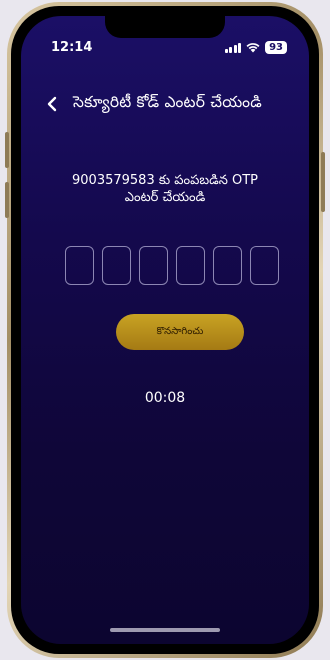 This screenshot has height=660, width=330. What do you see at coordinates (165, 398) in the screenshot?
I see `resend-timer: 00:08` at bounding box center [165, 398].